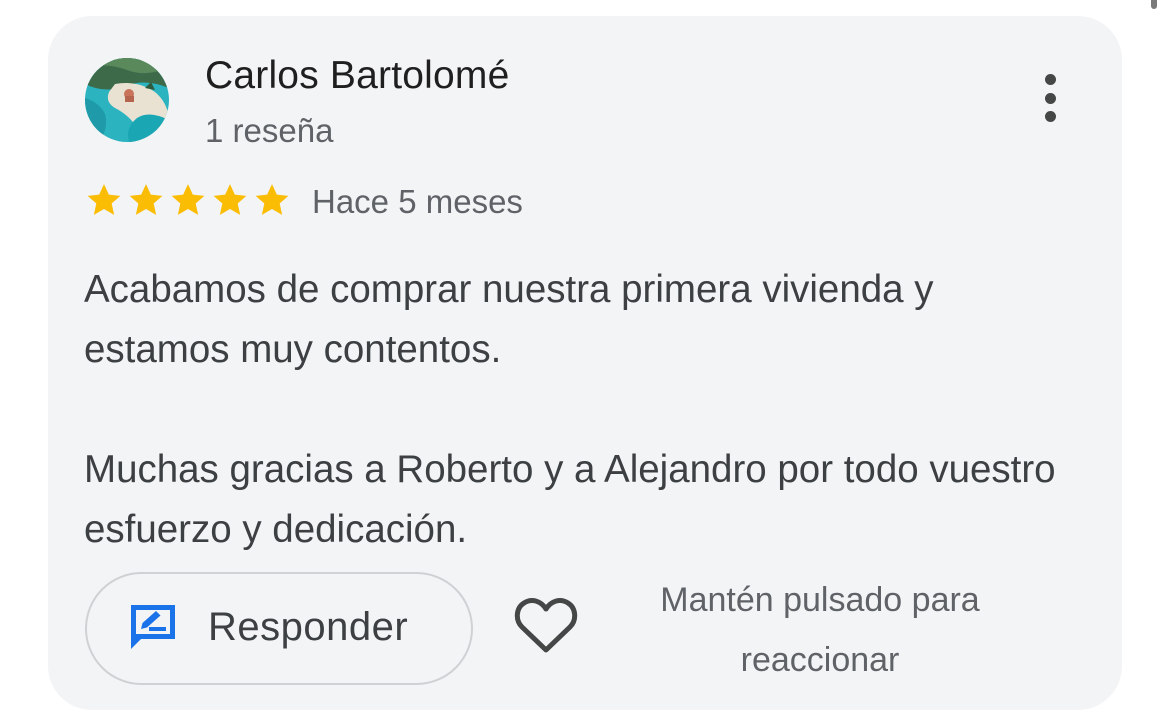 The image size is (1170, 715). Describe the element at coordinates (417, 201) in the screenshot. I see `review-date: Hace 5 meses` at that location.